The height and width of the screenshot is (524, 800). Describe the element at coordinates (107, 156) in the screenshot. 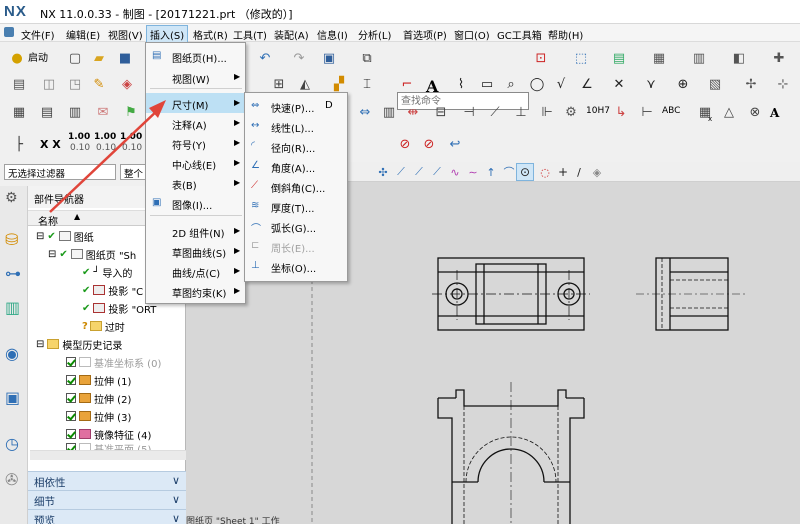

I see `annotation-arrow` at that location.